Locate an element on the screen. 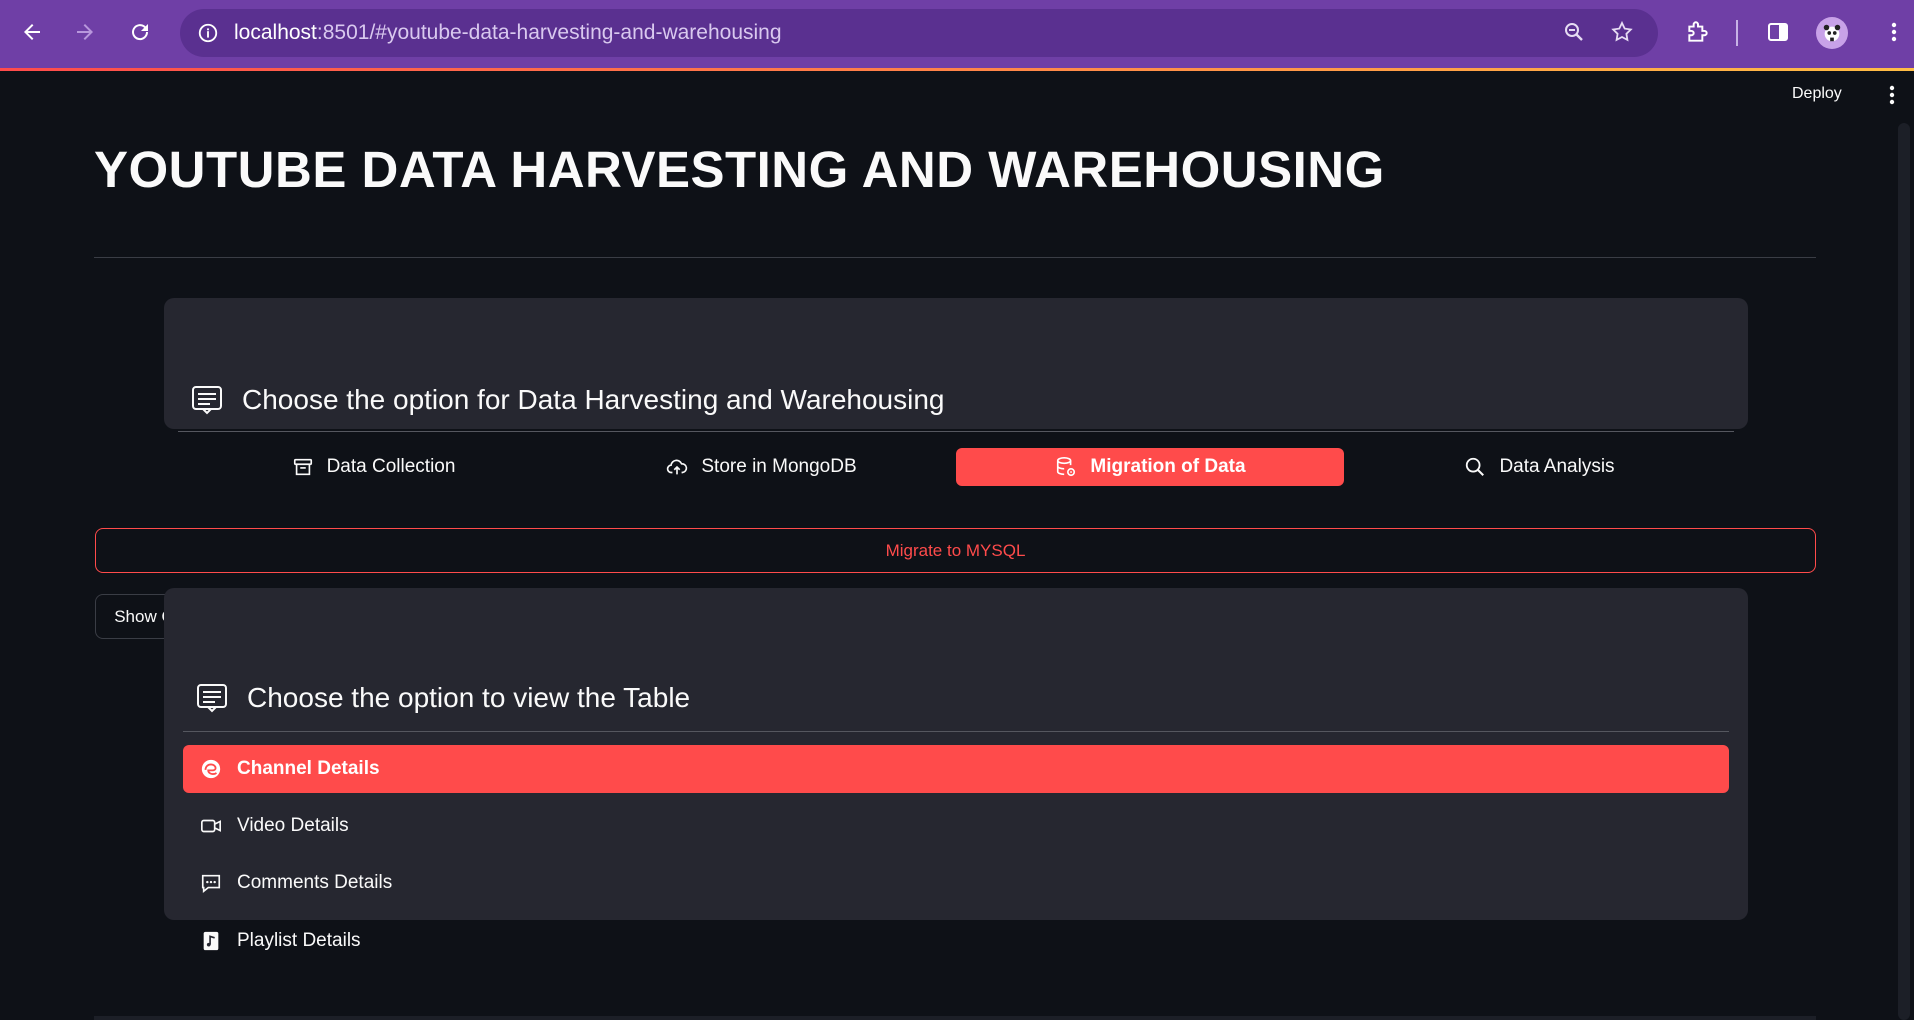  menu-item-store-mongodb: Store in MongoDB is located at coordinates (761, 467).